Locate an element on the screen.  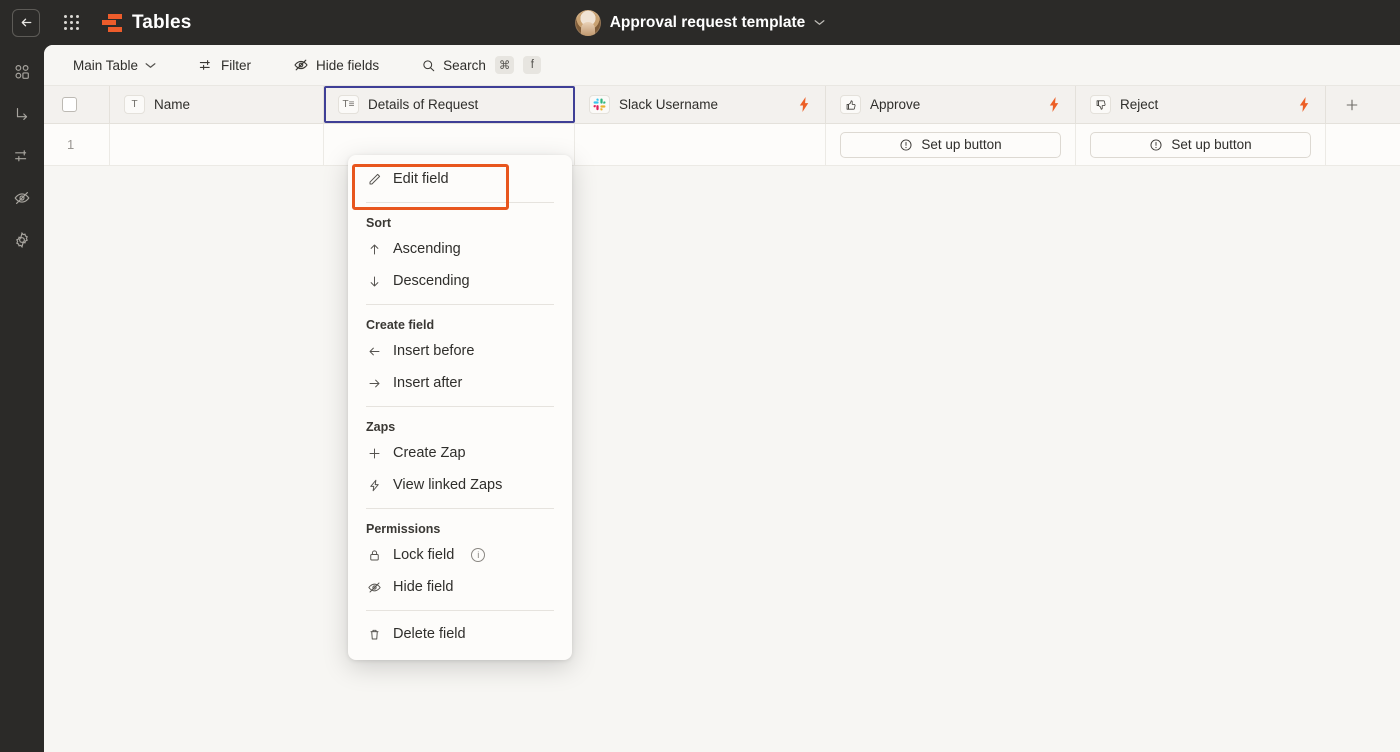
sliders-icon is located at coordinates (22, 156).